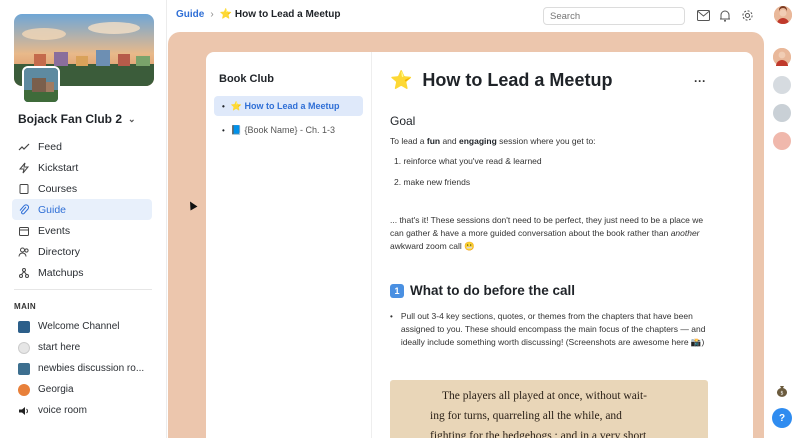 Image resolution: width=800 pixels, height=438 pixels. I want to click on sidebar-item-label: Guide, so click(52, 209).